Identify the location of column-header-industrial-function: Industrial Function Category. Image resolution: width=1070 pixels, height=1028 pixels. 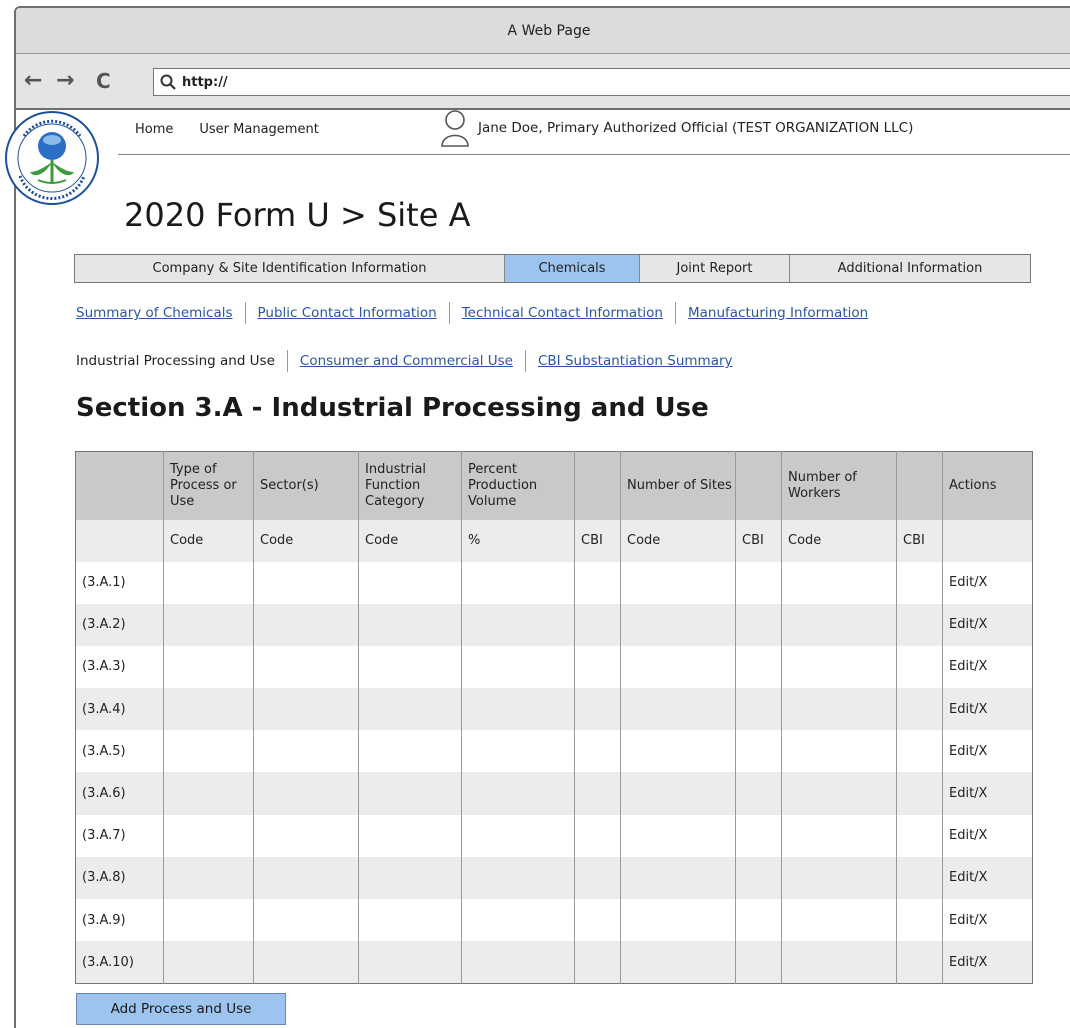
(410, 485).